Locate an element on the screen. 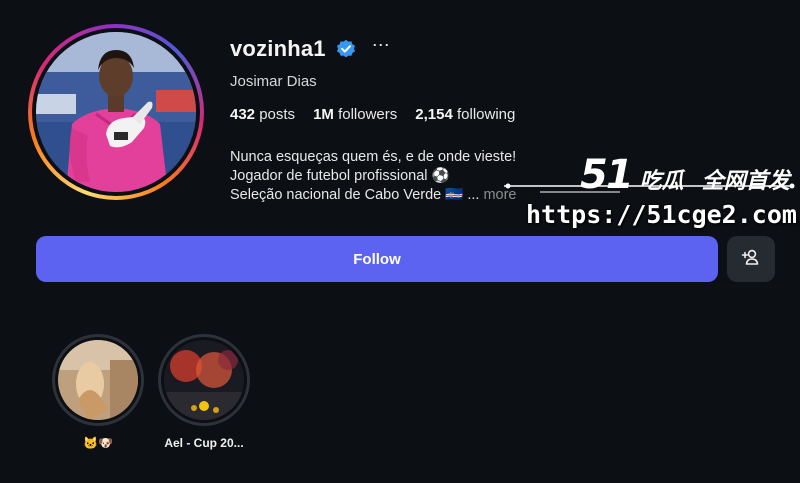  profile-avatar is located at coordinates (116, 112).